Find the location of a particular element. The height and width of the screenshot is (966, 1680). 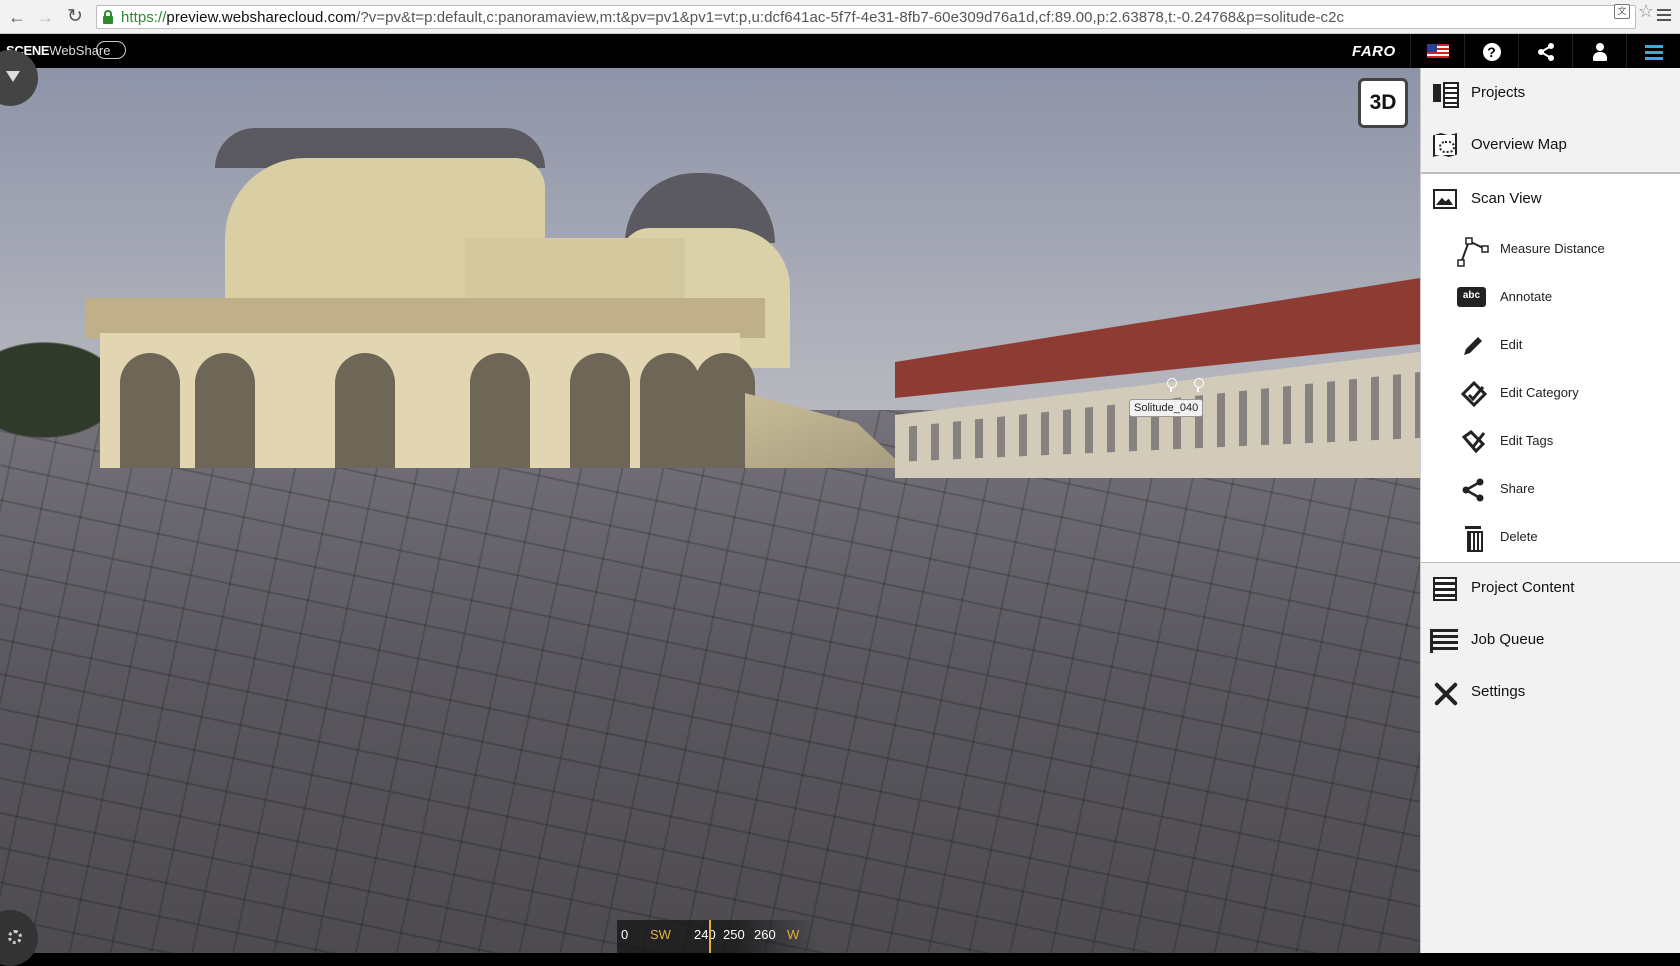

compass-tick: 0 is located at coordinates (625, 934).